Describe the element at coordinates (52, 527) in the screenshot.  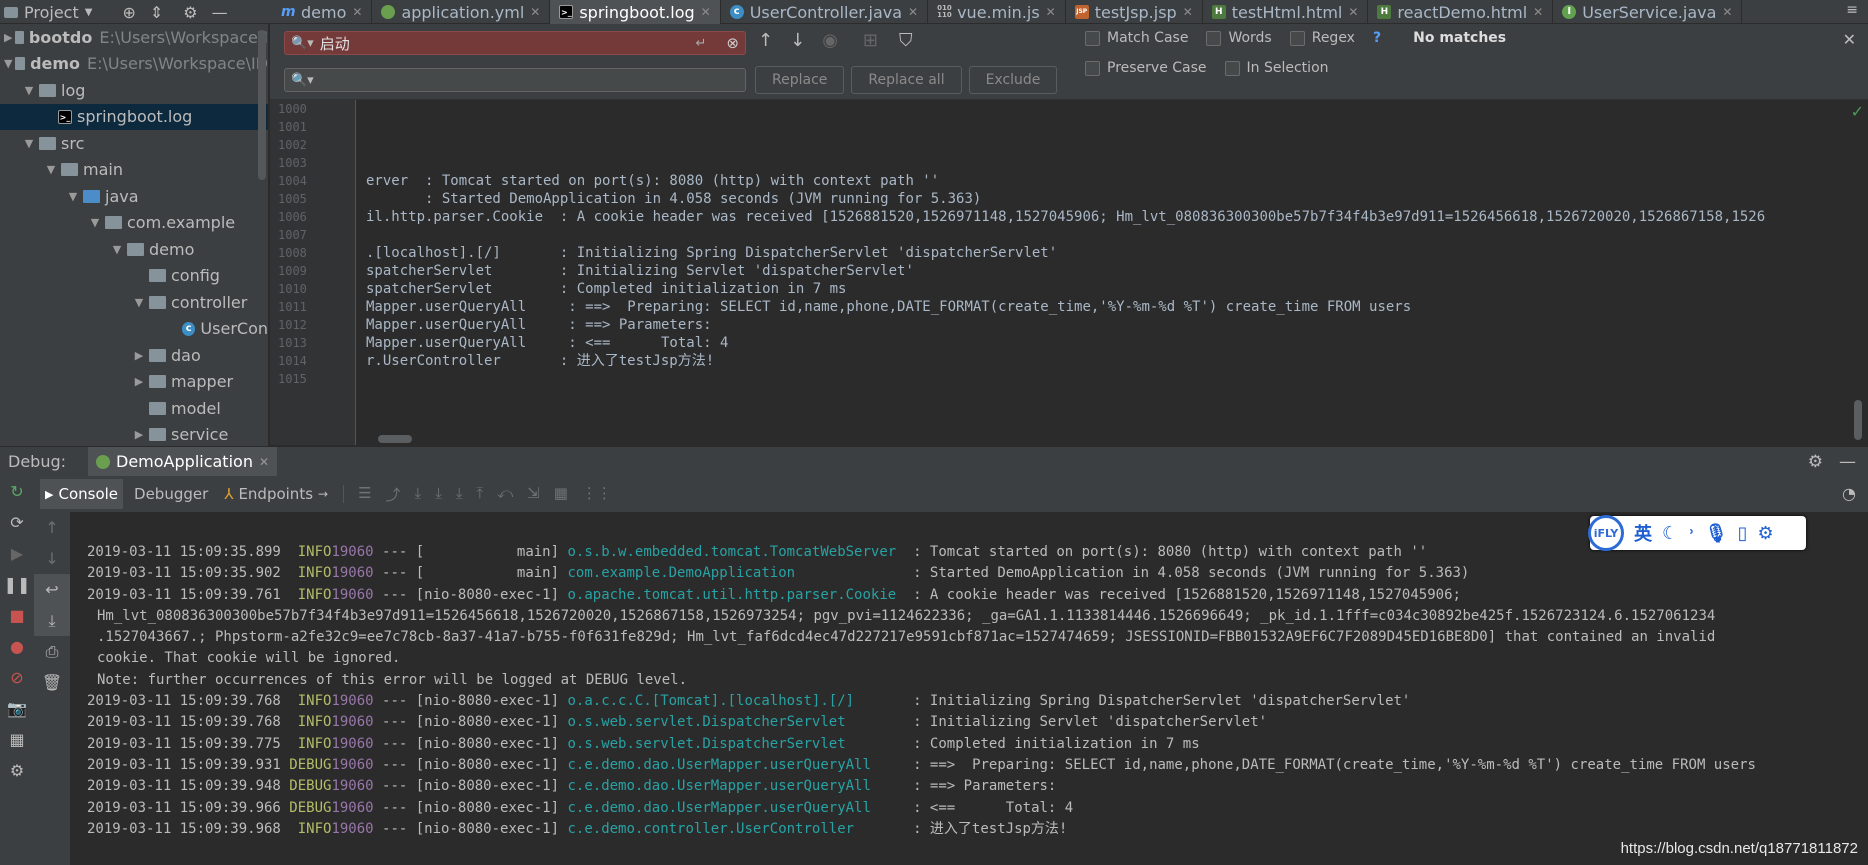
I see `arrow-up-icon: ↑` at that location.